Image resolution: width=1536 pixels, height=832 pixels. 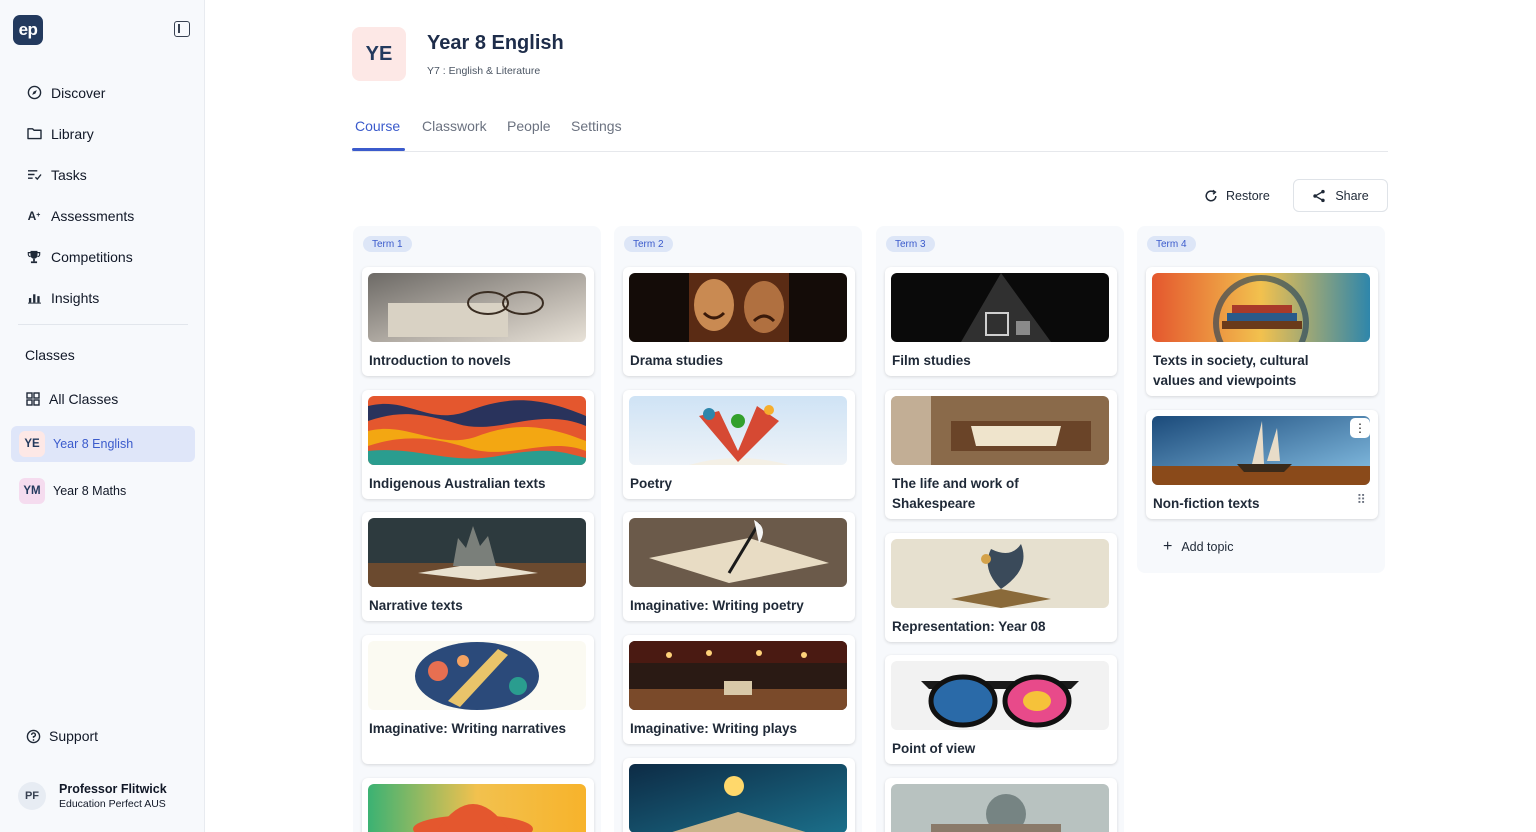 I want to click on assessment-icon: A +, so click(x=34, y=215).